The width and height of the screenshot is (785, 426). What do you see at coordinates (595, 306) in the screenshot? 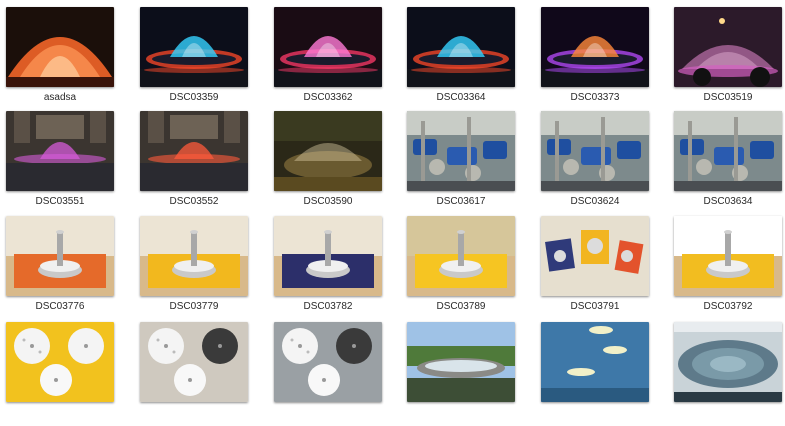
I see `file-name-label: DSC03791` at bounding box center [595, 306].